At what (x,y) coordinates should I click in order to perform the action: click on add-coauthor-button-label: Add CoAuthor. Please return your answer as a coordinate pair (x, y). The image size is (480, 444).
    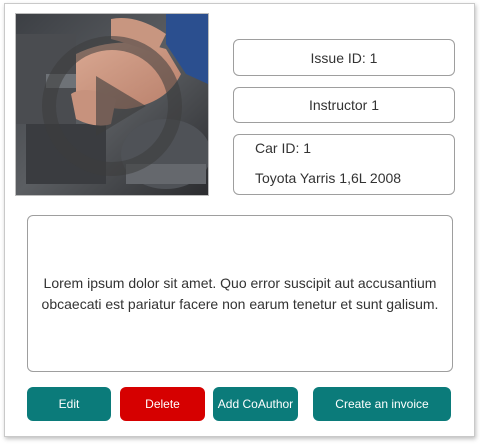
    Looking at the image, I should click on (255, 404).